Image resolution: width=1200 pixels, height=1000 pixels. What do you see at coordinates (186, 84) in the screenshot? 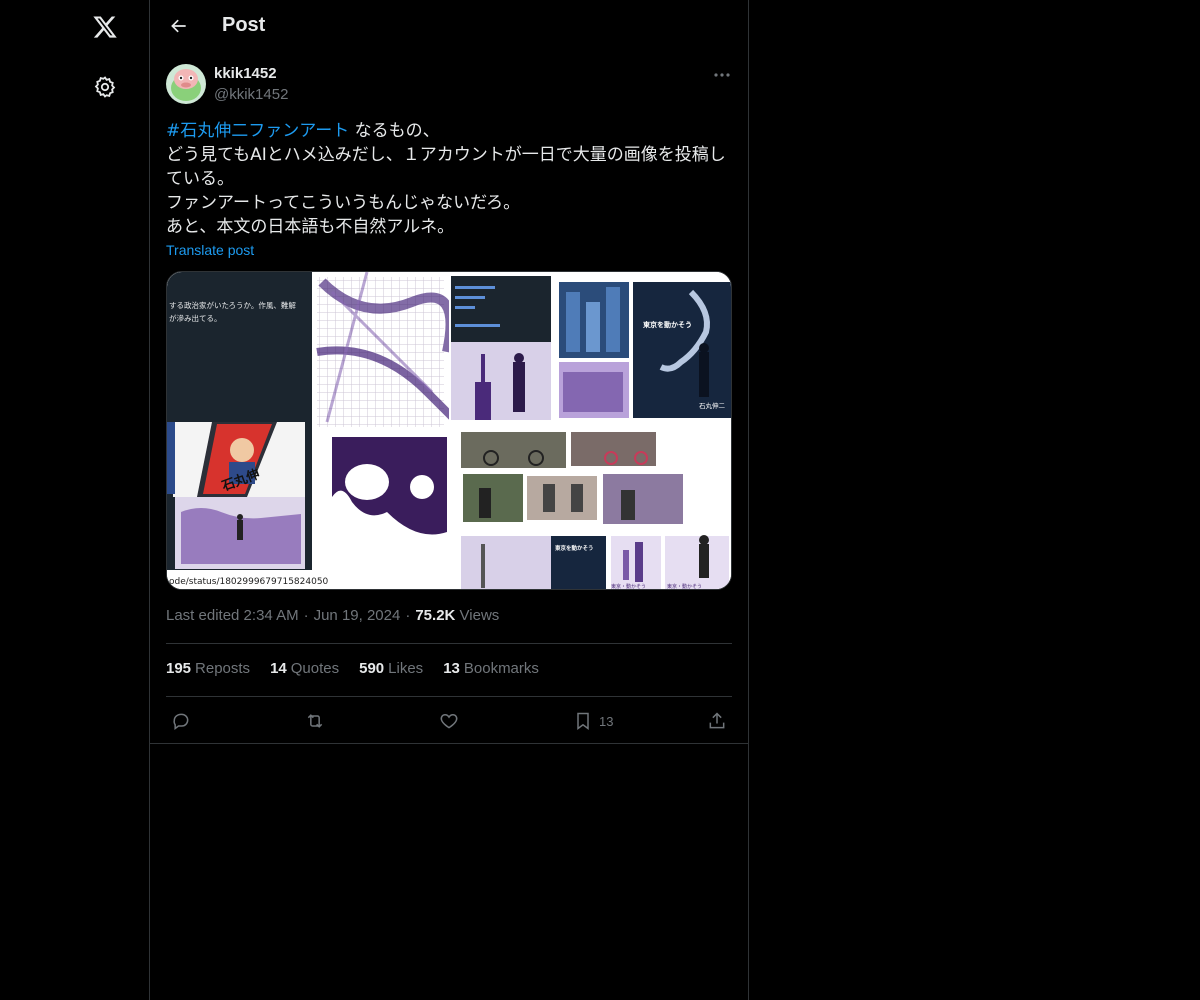
I see `avatar` at bounding box center [186, 84].